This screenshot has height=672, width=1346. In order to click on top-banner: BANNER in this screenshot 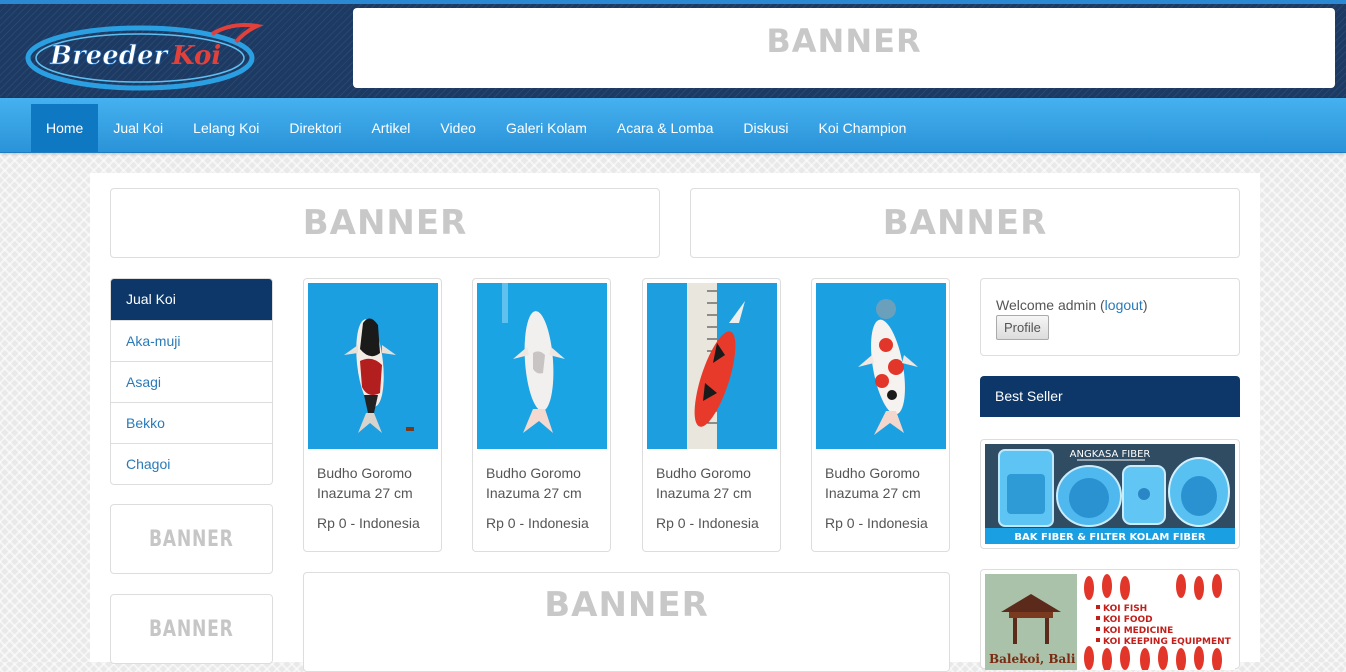, I will do `click(844, 48)`.